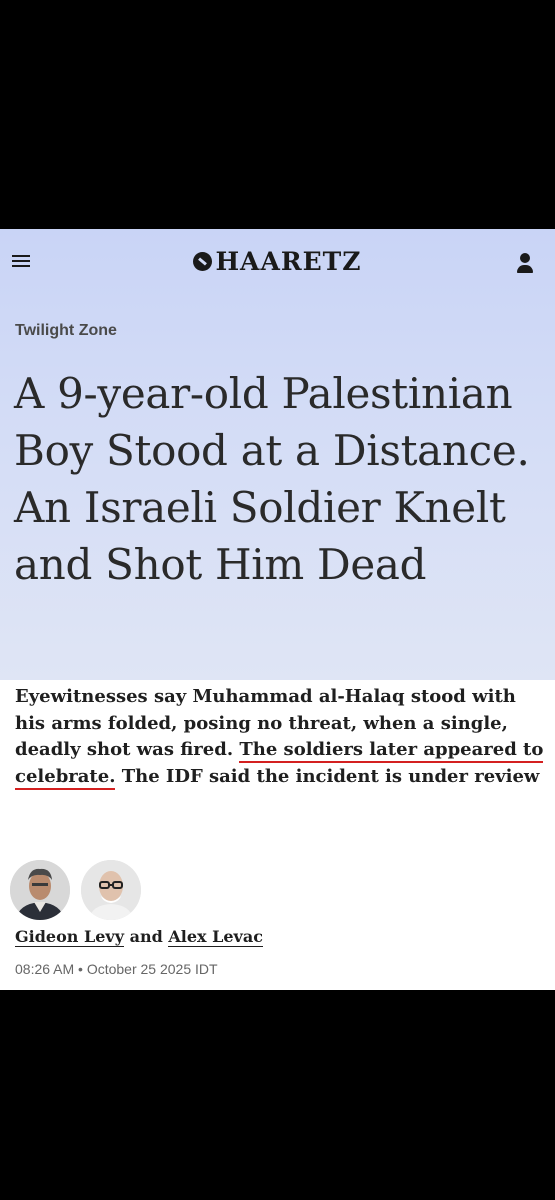 The width and height of the screenshot is (555, 1200). I want to click on section-label: Twilight Zone, so click(66, 331).